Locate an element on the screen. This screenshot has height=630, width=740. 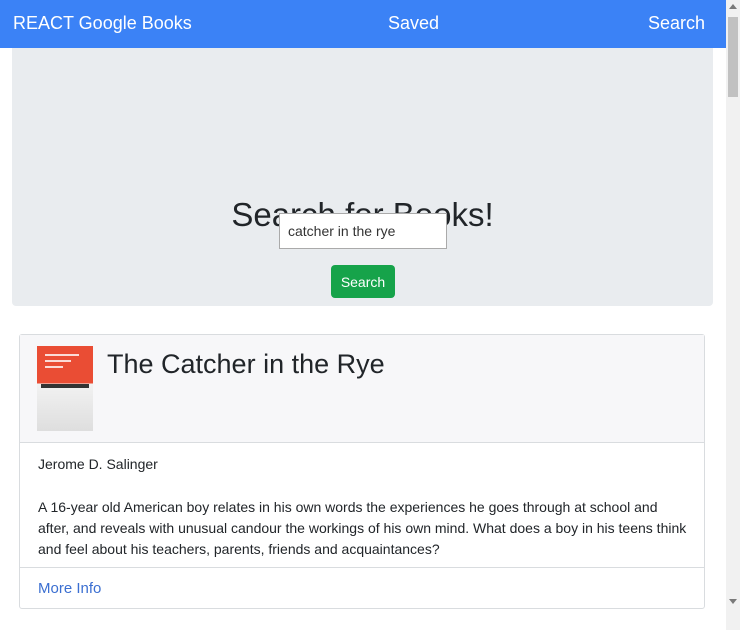
nav-search-link: Search is located at coordinates (676, 23).